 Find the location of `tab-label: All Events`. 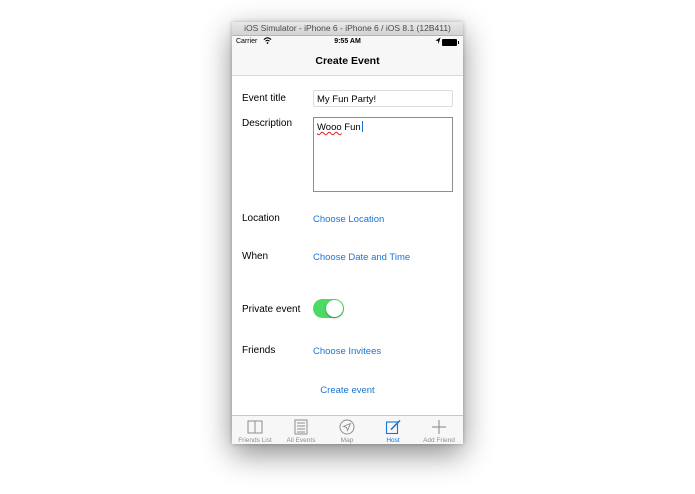

tab-label: All Events is located at coordinates (301, 440).